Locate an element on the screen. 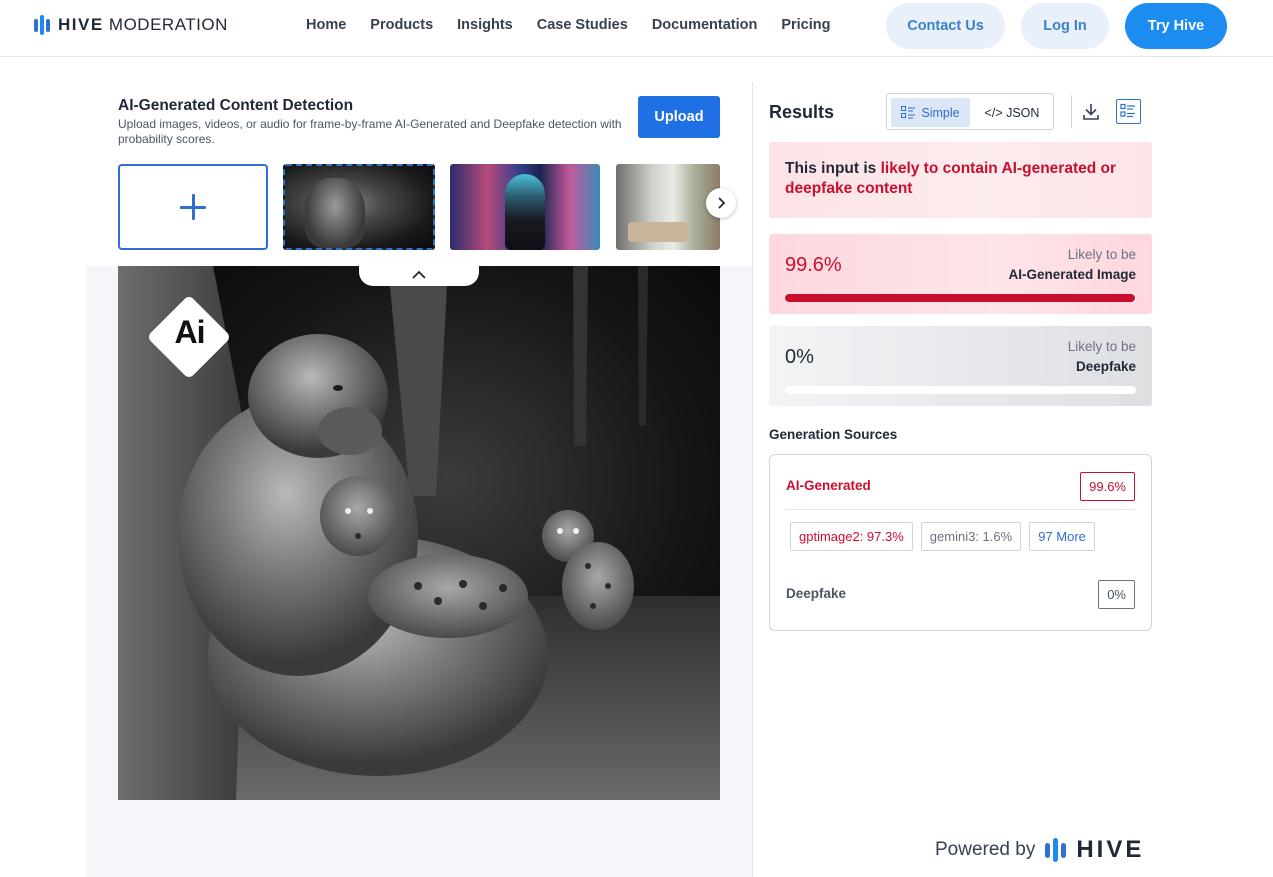  try-hive-button: Try Hive is located at coordinates (1176, 26).